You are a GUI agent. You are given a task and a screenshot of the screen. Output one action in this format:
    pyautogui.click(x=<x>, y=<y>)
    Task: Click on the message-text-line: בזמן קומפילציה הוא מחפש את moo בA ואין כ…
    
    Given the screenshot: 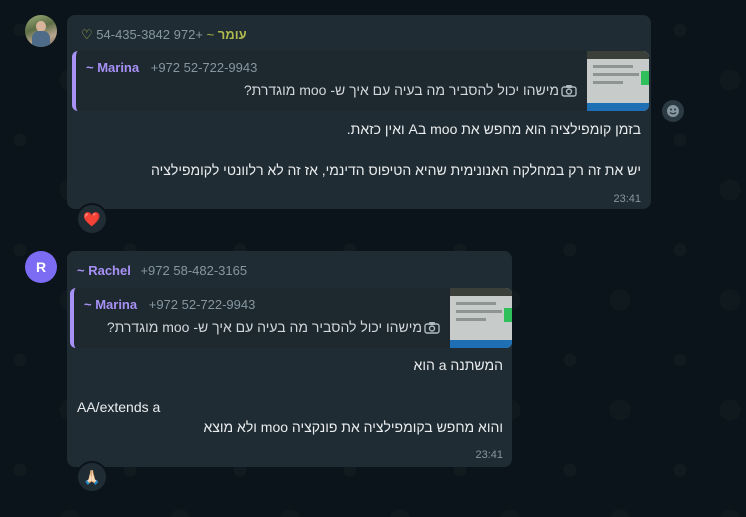 What is the action you would take?
    pyautogui.click(x=493, y=129)
    